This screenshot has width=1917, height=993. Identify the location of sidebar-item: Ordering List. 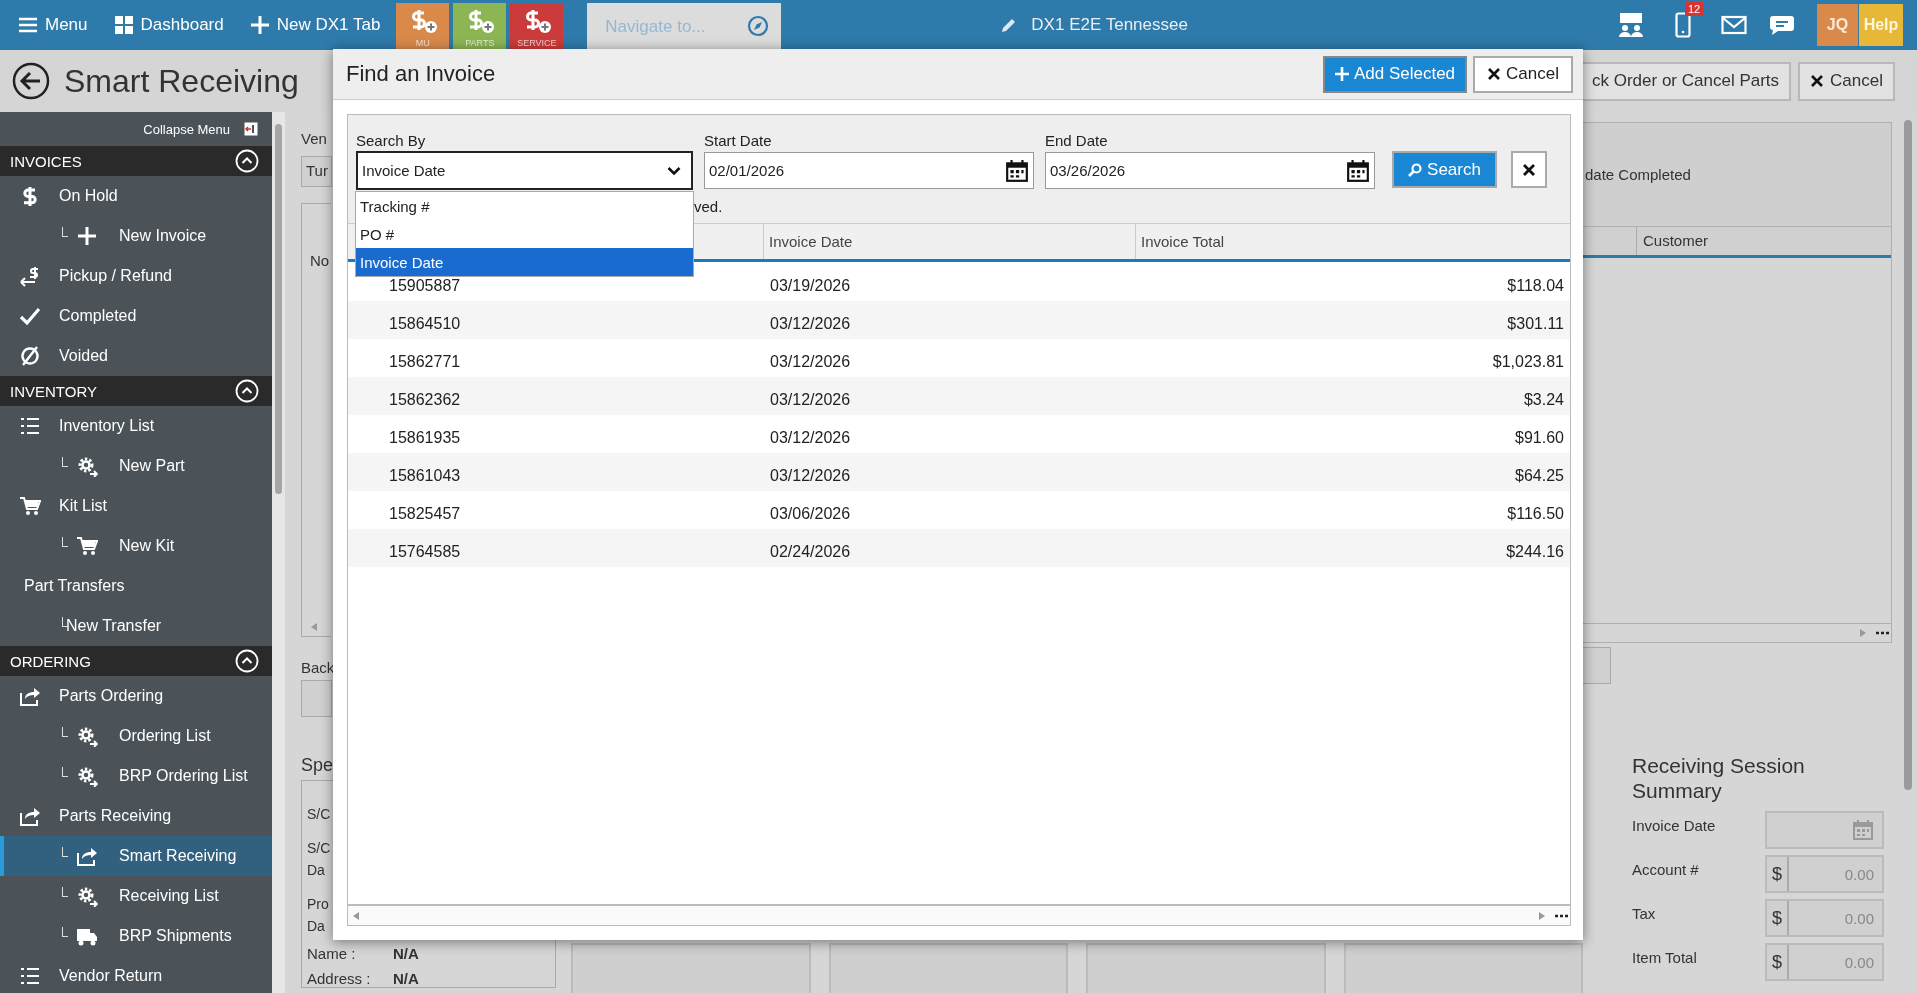
(136, 736).